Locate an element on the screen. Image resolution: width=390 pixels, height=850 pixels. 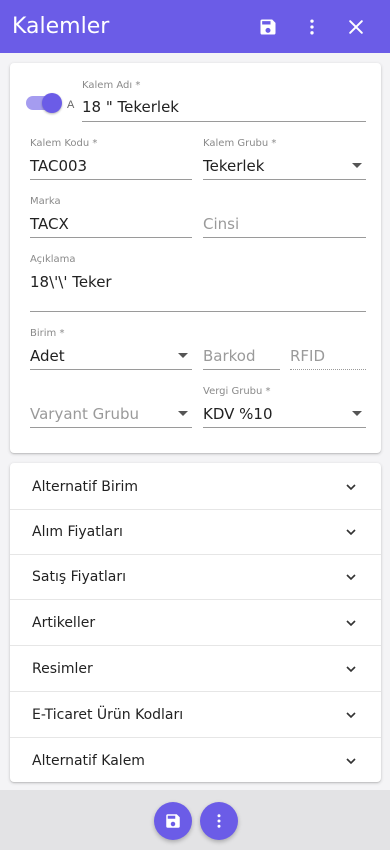
variant-group-placeholder: Varyant Grubu is located at coordinates (85, 414).